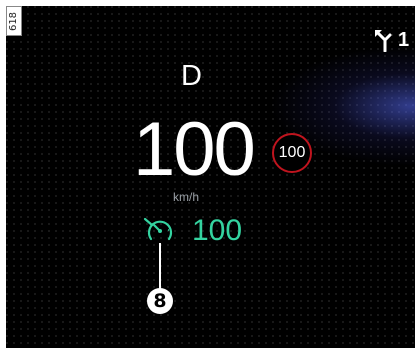  I want to click on cruise-set-speed: 100, so click(217, 230).